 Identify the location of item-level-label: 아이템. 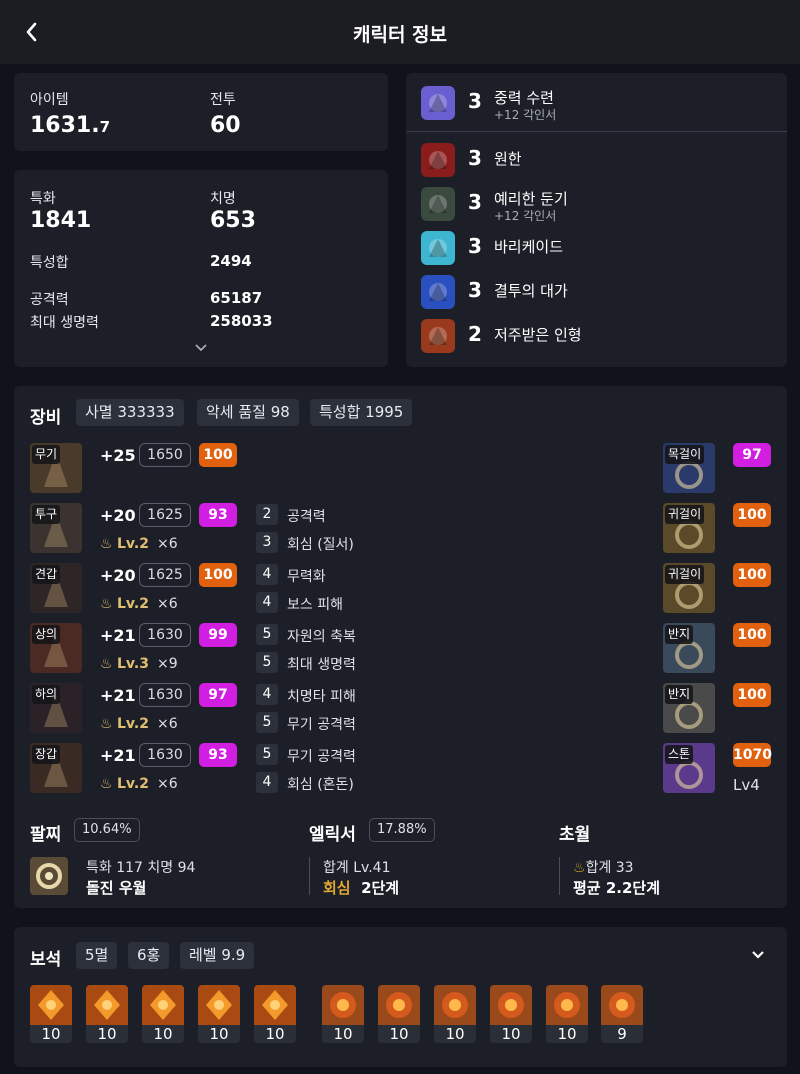
(49, 100).